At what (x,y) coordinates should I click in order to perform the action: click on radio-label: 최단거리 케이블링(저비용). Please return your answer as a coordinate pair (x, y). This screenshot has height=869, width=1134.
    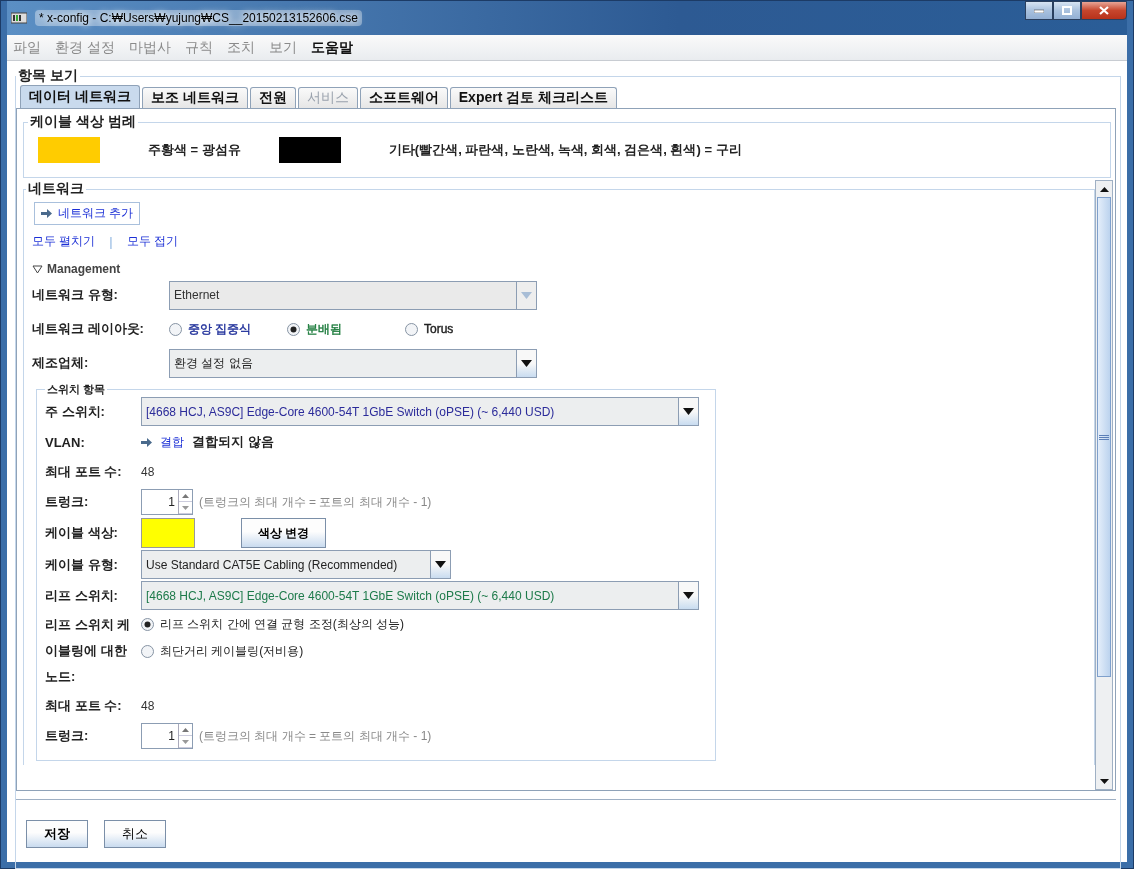
    Looking at the image, I should click on (232, 651).